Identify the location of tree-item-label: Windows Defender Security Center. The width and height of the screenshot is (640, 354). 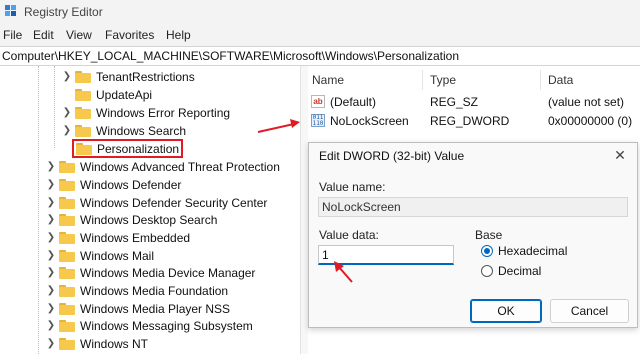
(174, 202).